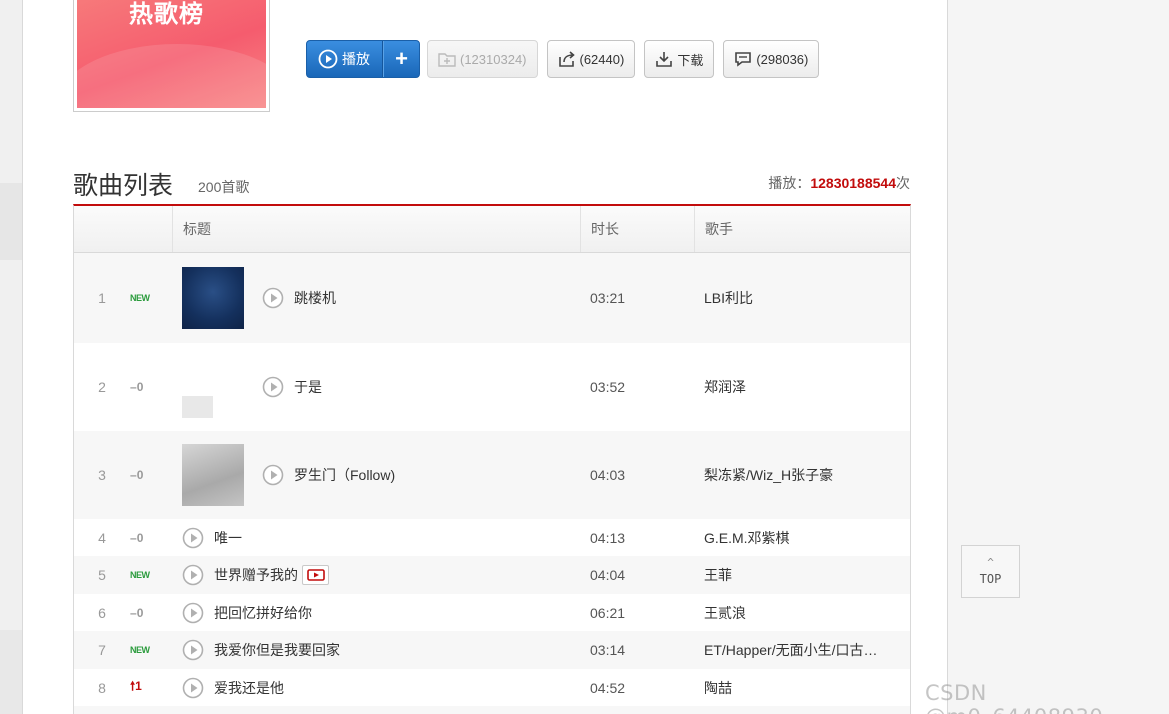 The image size is (1169, 714). I want to click on song-title-link: 爱我还是他, so click(249, 688).